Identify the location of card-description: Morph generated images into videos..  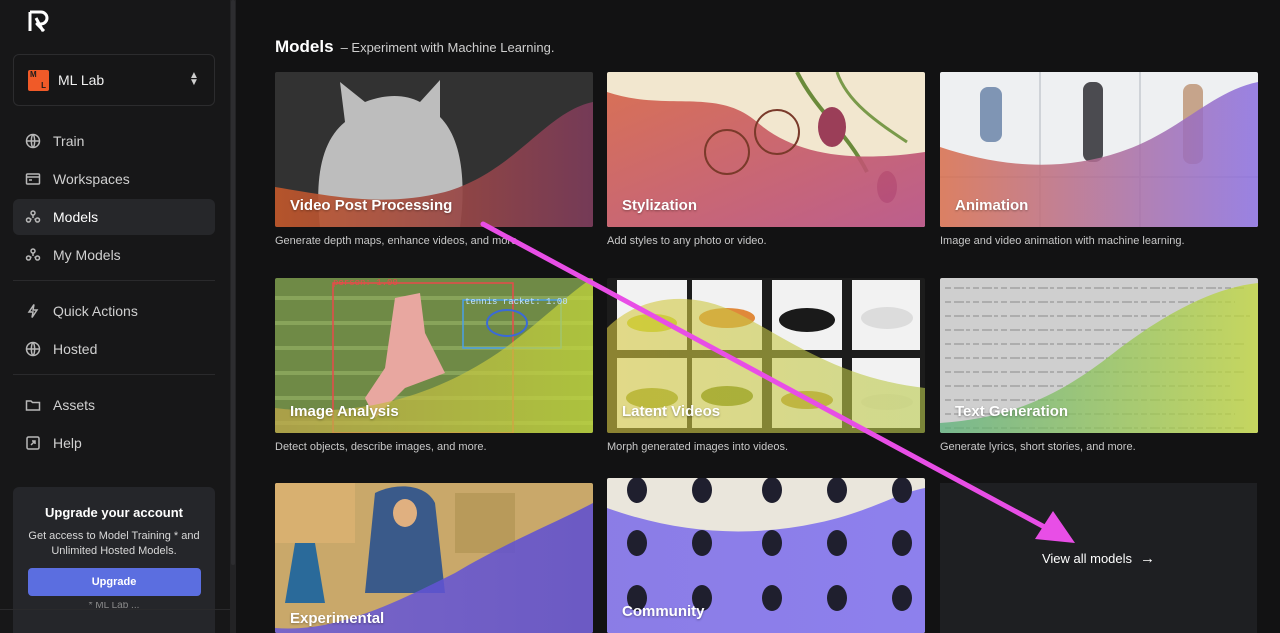
(697, 447).